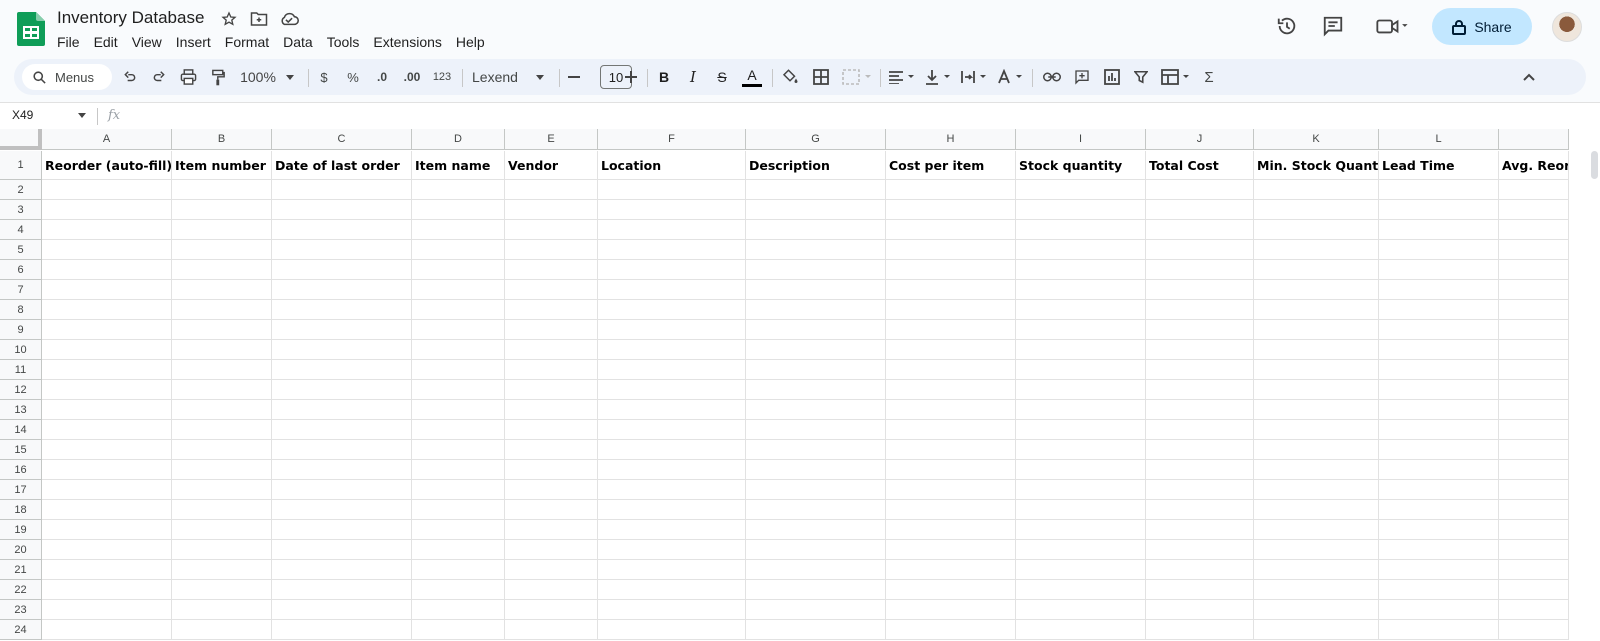 The height and width of the screenshot is (641, 1600). I want to click on row-header: 21, so click(21, 570).